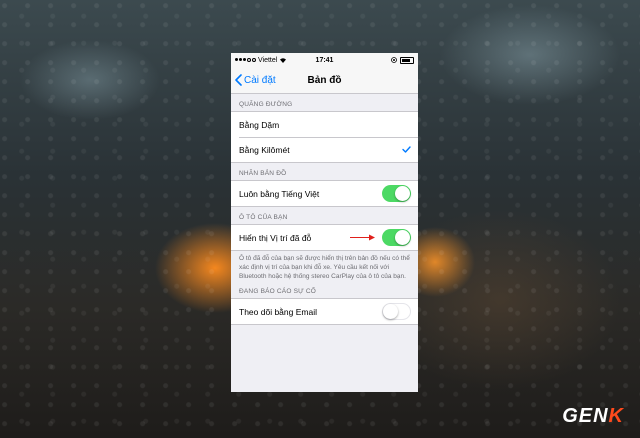  I want to click on map-labels-row: Luôn bằng Tiếng Việt, so click(324, 193).